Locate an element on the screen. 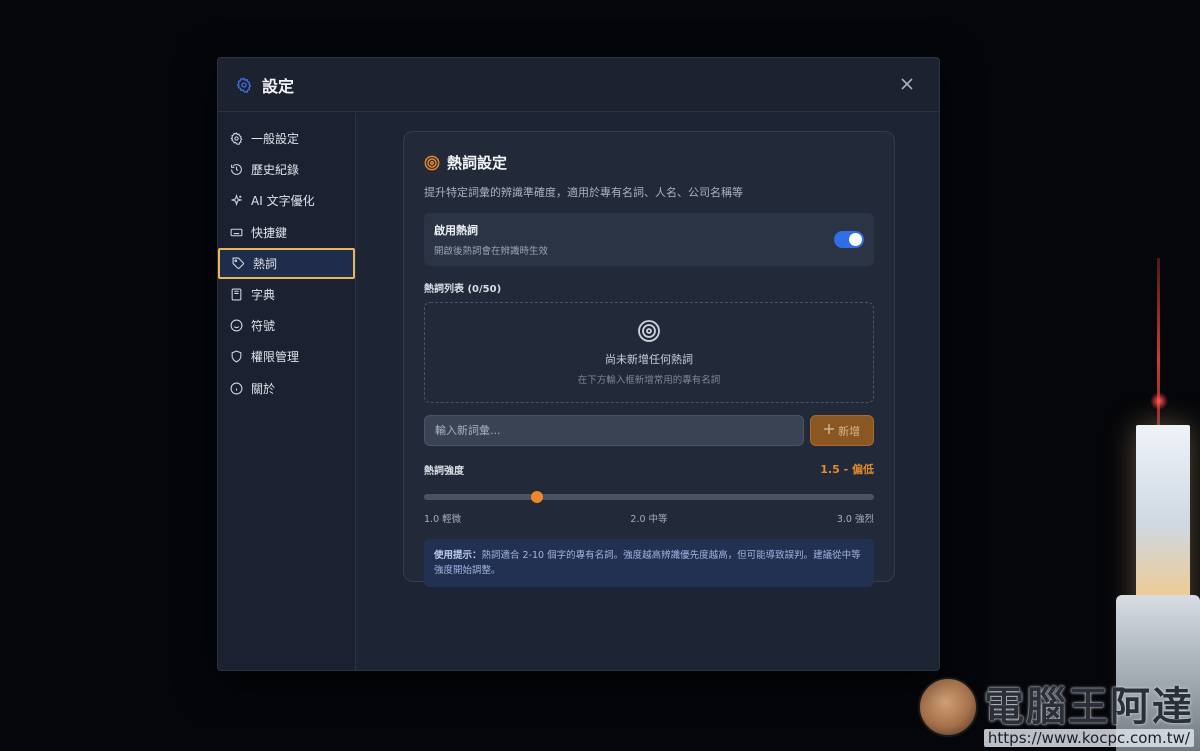  tick-min-label: 1.0 輕微 is located at coordinates (443, 519).